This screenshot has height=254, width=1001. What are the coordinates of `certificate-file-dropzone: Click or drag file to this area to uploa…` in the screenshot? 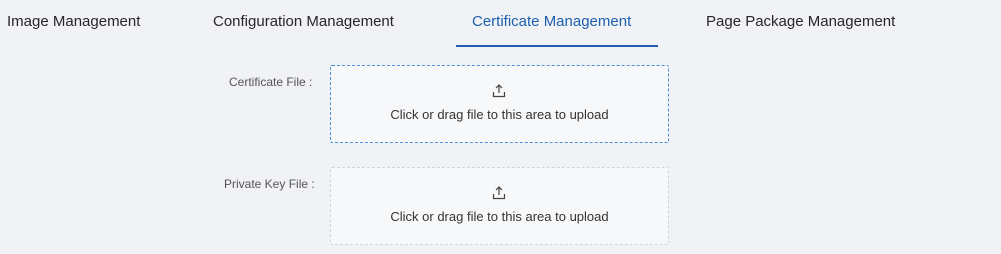 It's located at (499, 104).